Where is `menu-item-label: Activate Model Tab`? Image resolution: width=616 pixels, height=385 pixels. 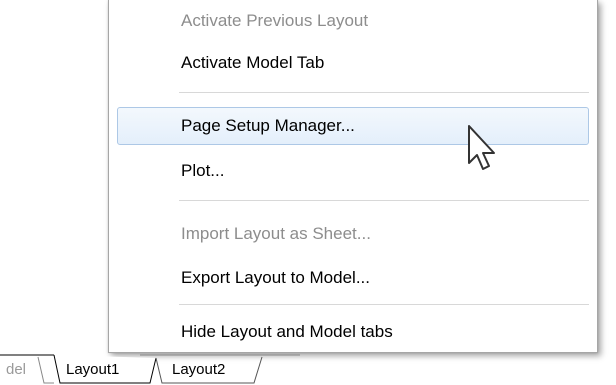
menu-item-label: Activate Model Tab is located at coordinates (253, 62).